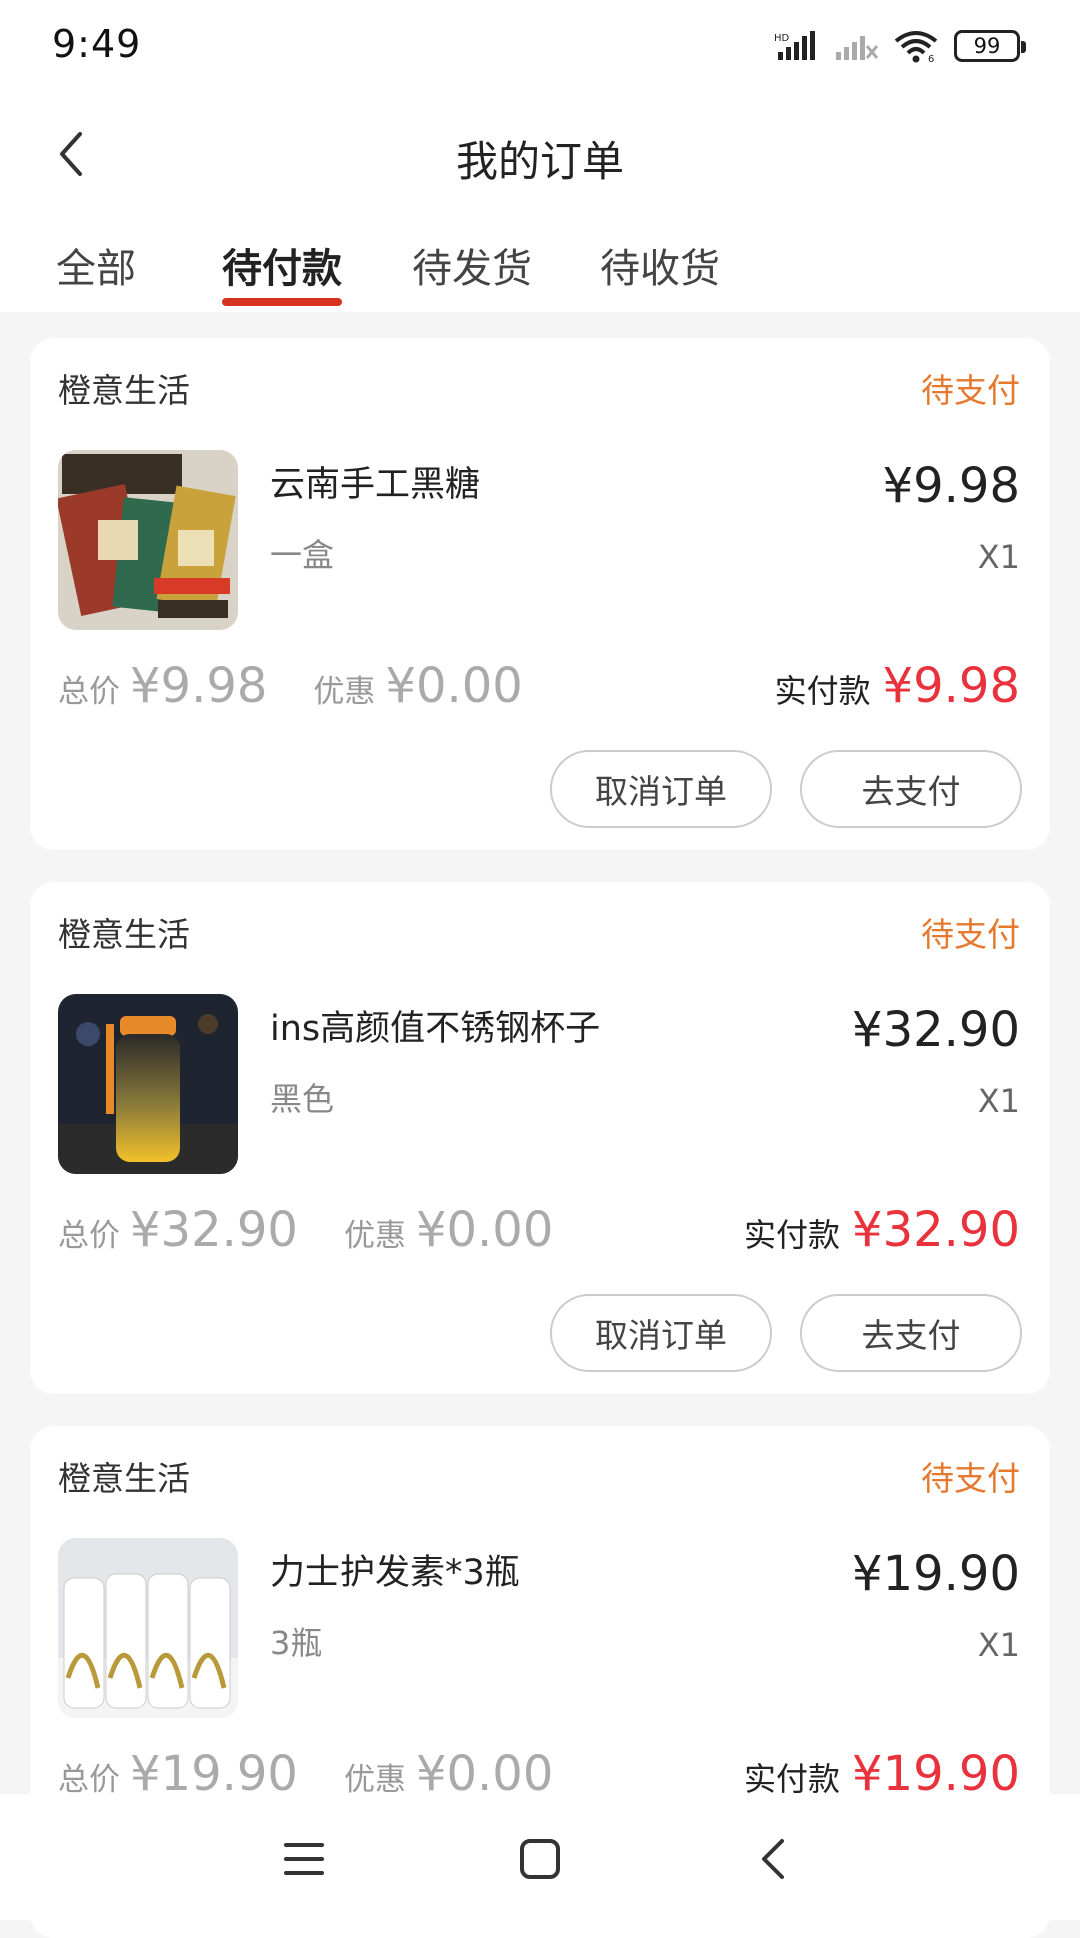  Describe the element at coordinates (214, 1230) in the screenshot. I see `total-value: ¥32.90` at that location.